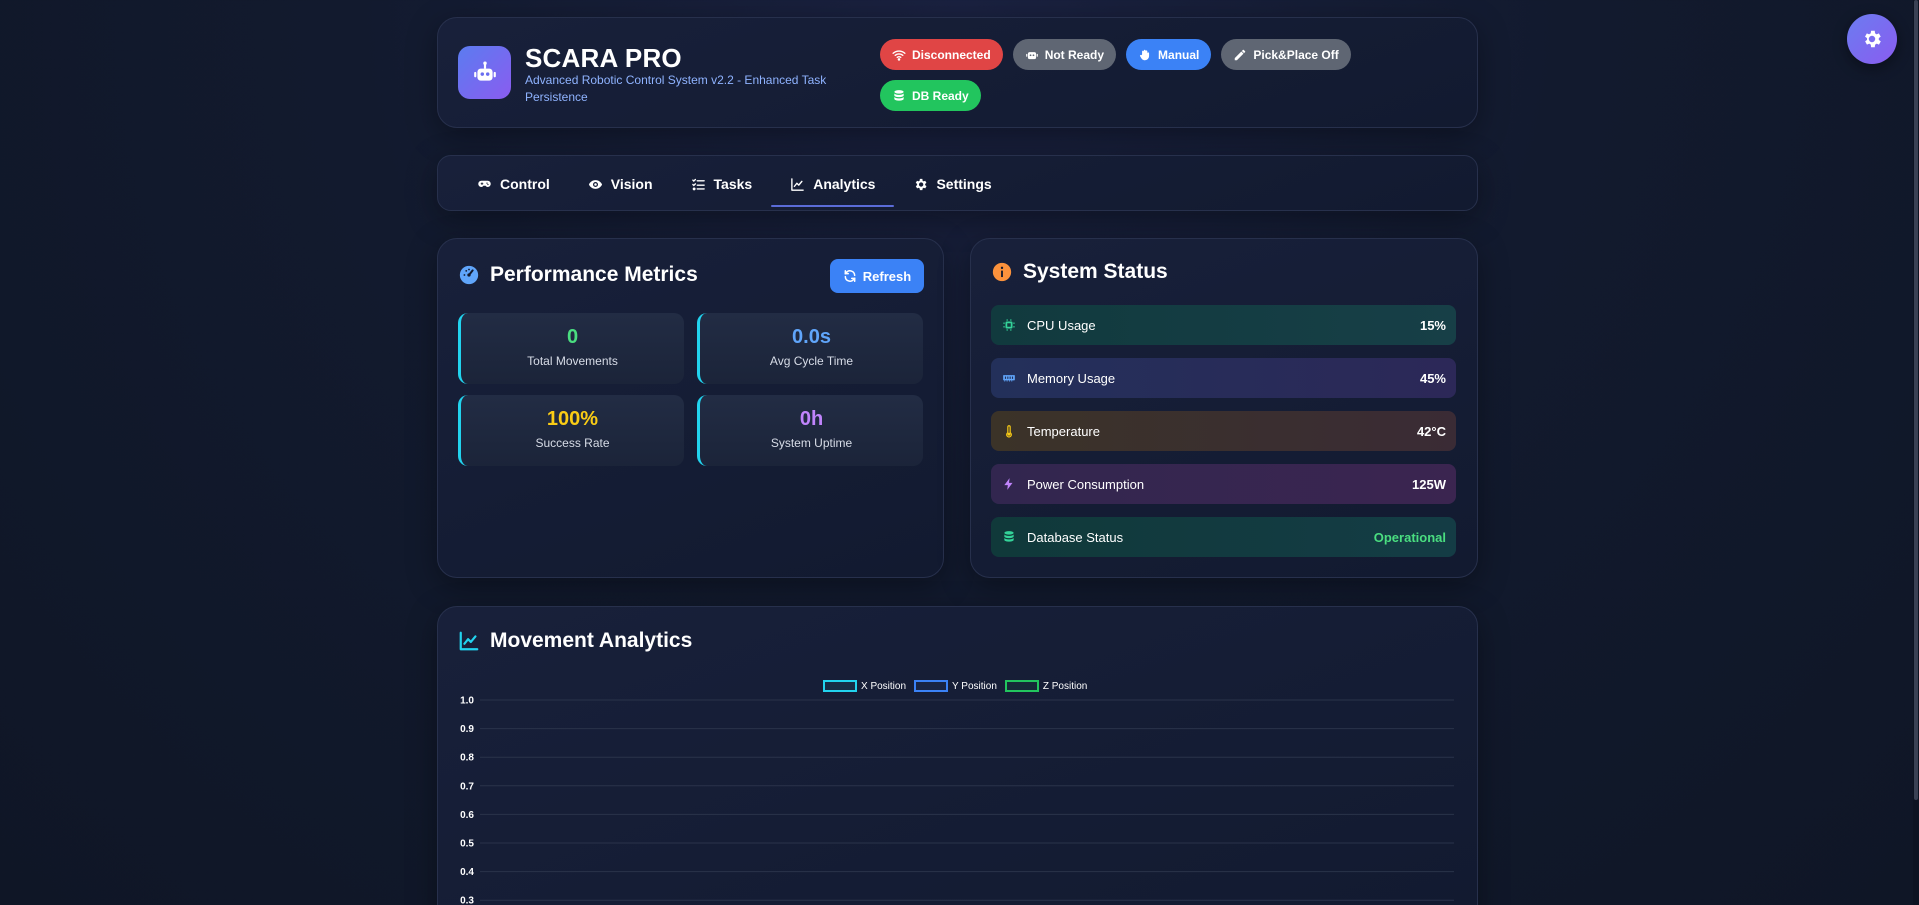 Image resolution: width=1919 pixels, height=905 pixels. What do you see at coordinates (1009, 431) in the screenshot?
I see `thermometer-icon` at bounding box center [1009, 431].